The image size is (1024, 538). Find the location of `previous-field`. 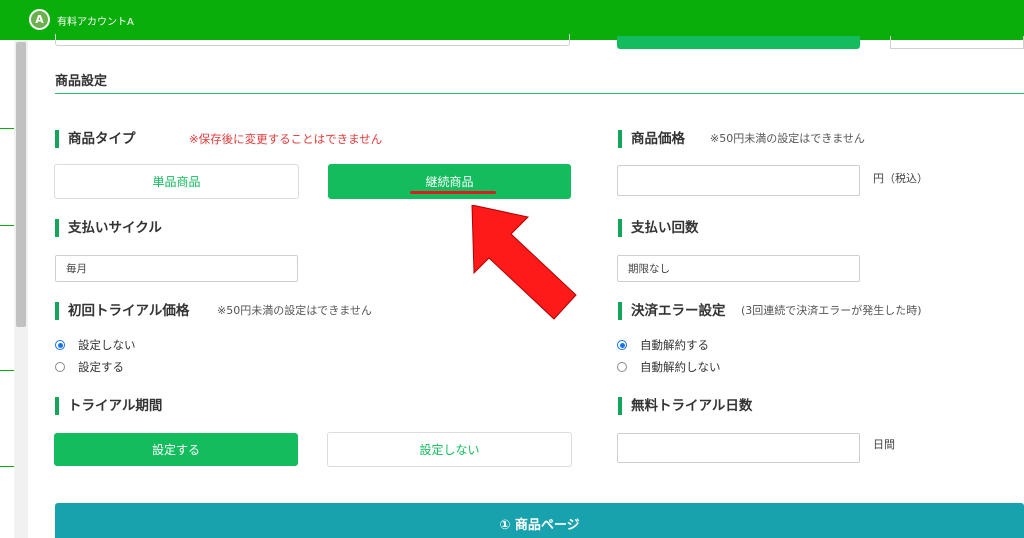

previous-field is located at coordinates (957, 42).